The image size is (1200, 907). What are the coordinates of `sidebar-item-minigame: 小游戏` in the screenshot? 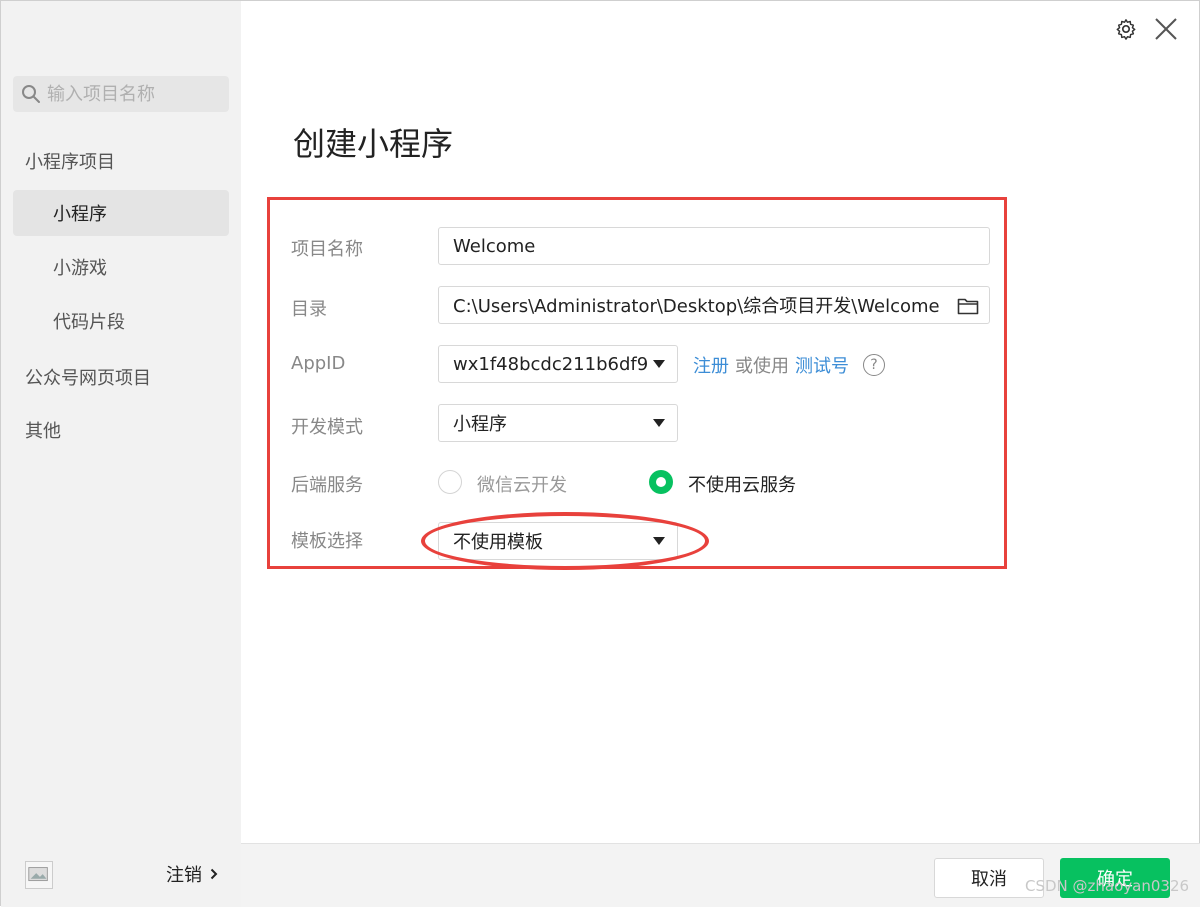 It's located at (121, 267).